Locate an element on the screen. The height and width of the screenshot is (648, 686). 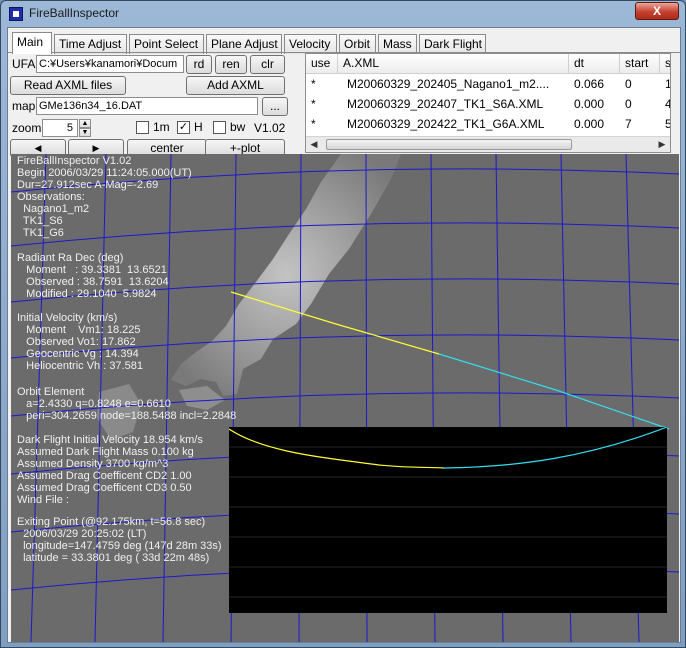
row2-sl: 4: is located at coordinates (665, 105).